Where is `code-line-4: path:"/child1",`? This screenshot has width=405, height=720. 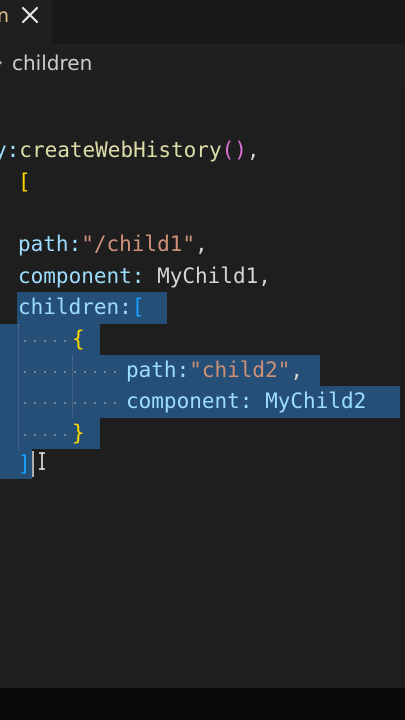
code-line-4: path:"/child1", is located at coordinates (113, 244).